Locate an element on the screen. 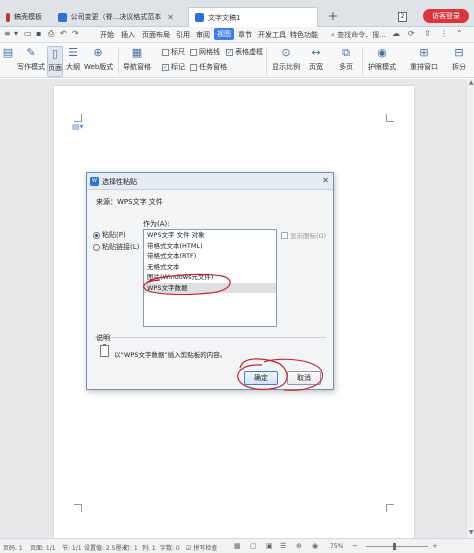 The width and height of the screenshot is (474, 553). tab-document-3: 文字文稿1 is located at coordinates (253, 17).